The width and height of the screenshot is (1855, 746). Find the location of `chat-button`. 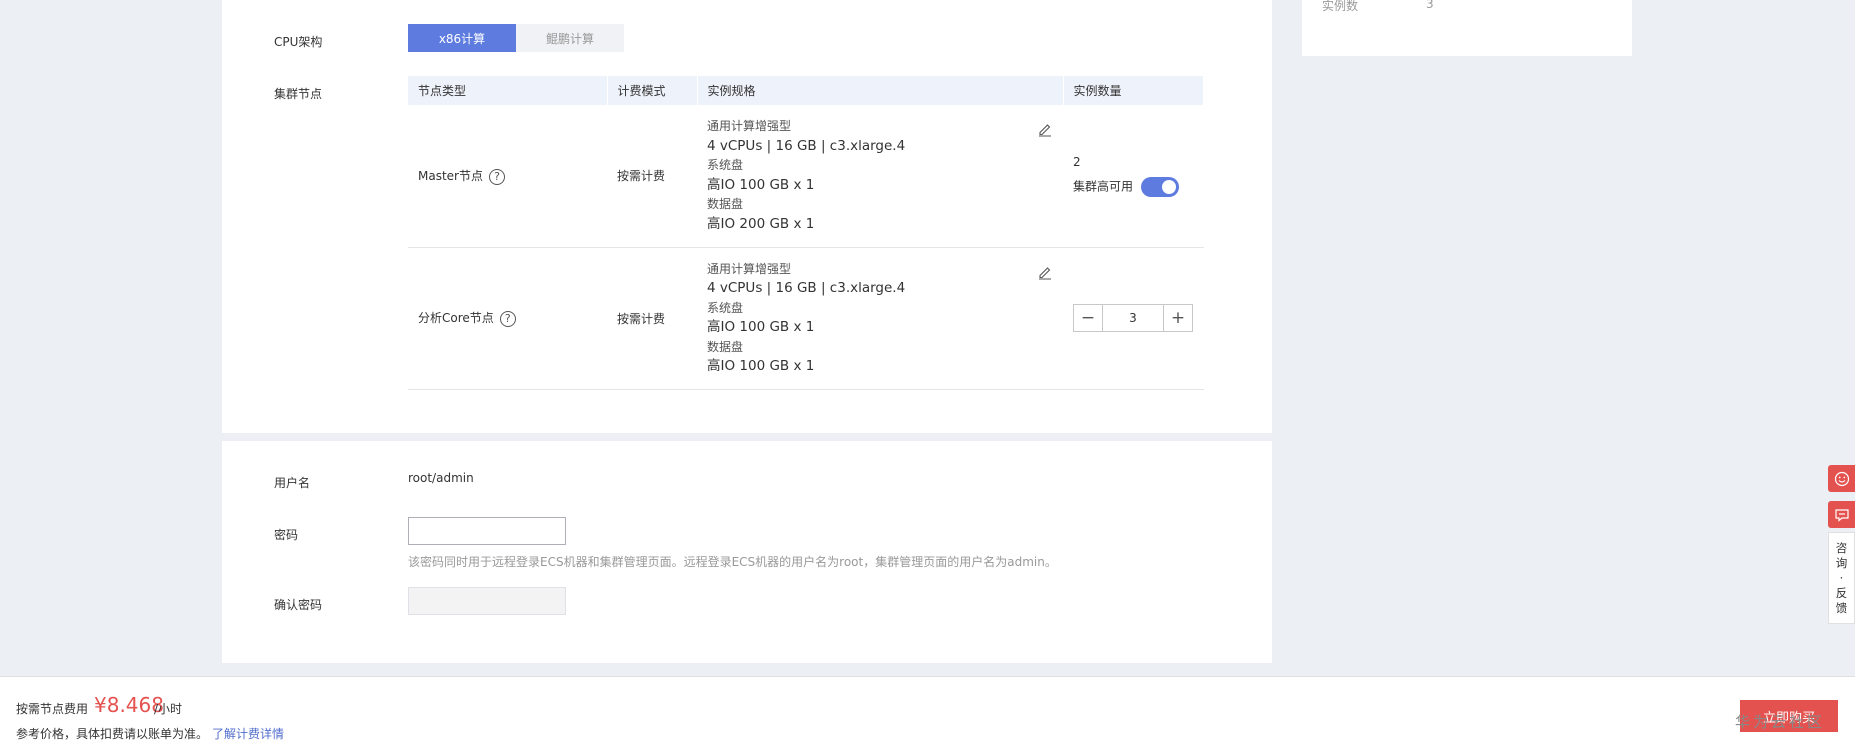

chat-button is located at coordinates (1841, 514).